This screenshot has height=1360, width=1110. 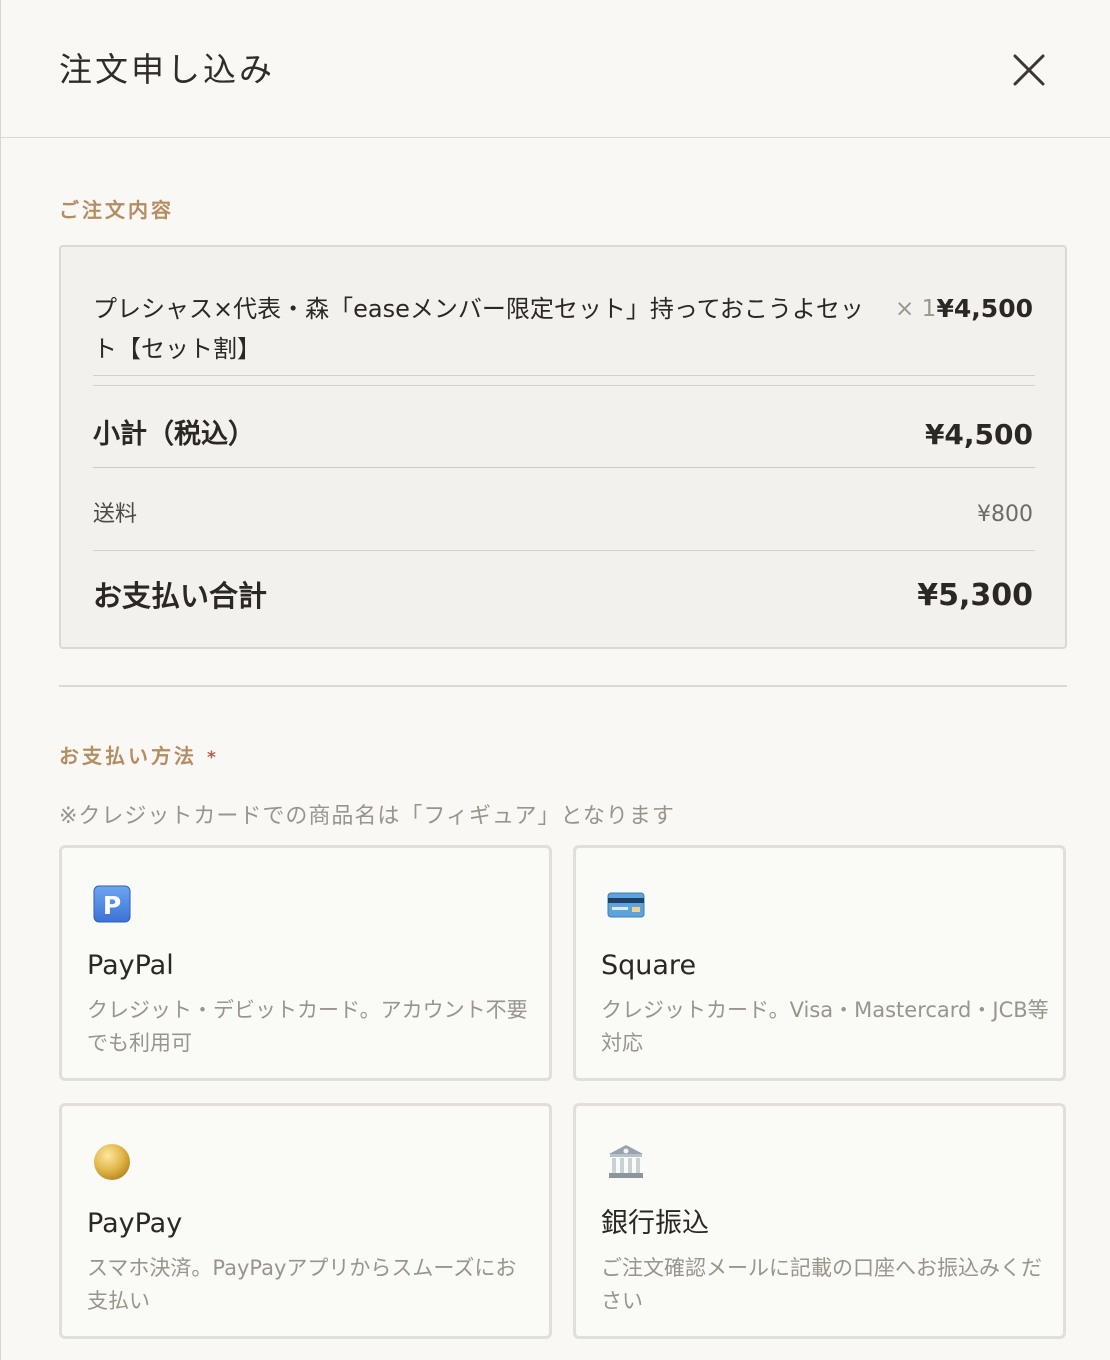 I want to click on shipping-divider, so click(x=564, y=550).